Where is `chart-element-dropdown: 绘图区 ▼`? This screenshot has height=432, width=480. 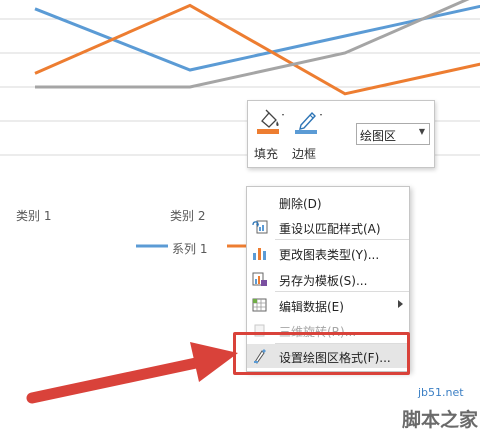
chart-element-dropdown: 绘图区 ▼ is located at coordinates (393, 134).